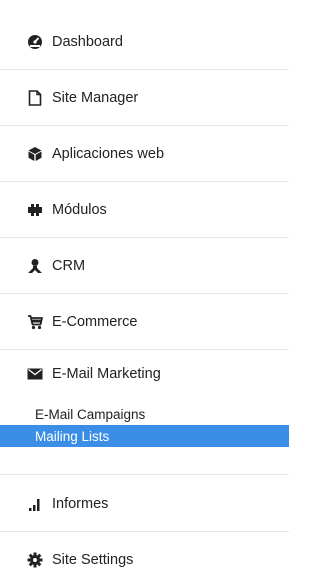  Describe the element at coordinates (35, 210) in the screenshot. I see `puzzle-icon` at that location.